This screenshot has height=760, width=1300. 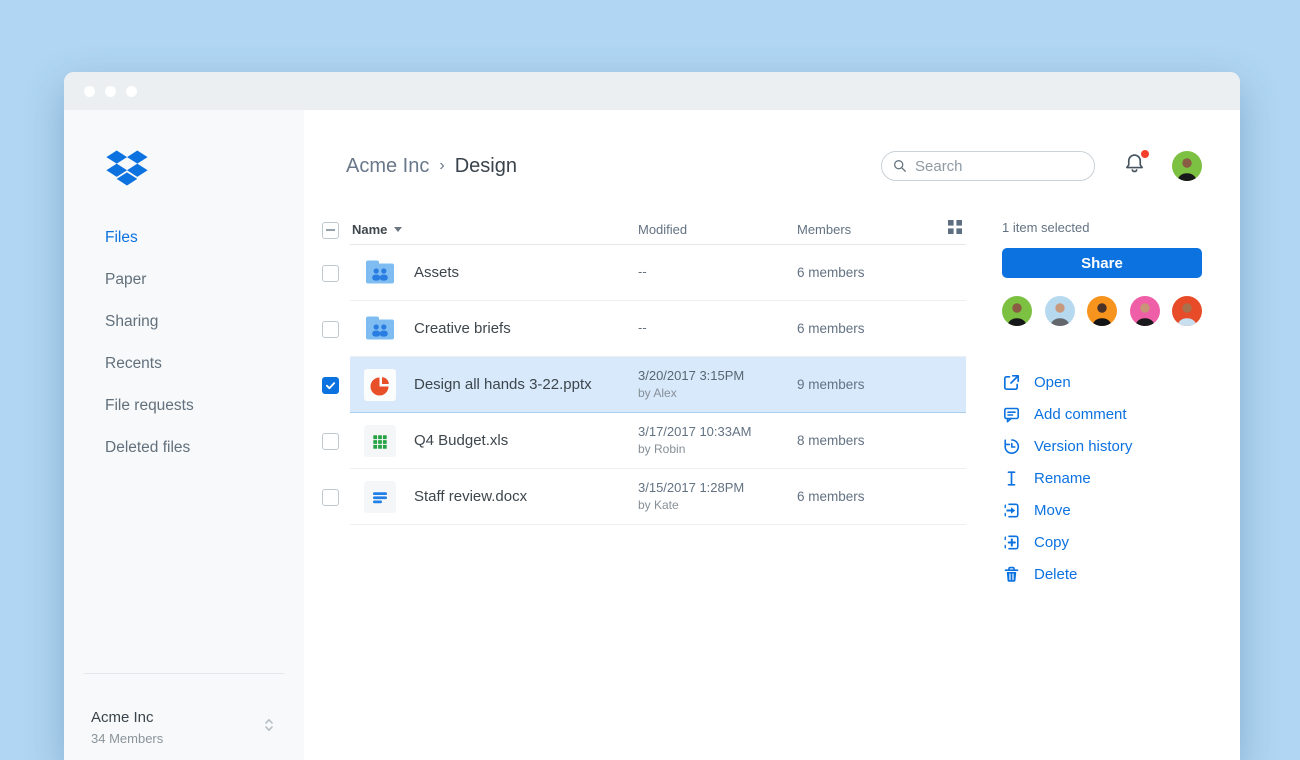 I want to click on user-avatar, so click(x=1187, y=166).